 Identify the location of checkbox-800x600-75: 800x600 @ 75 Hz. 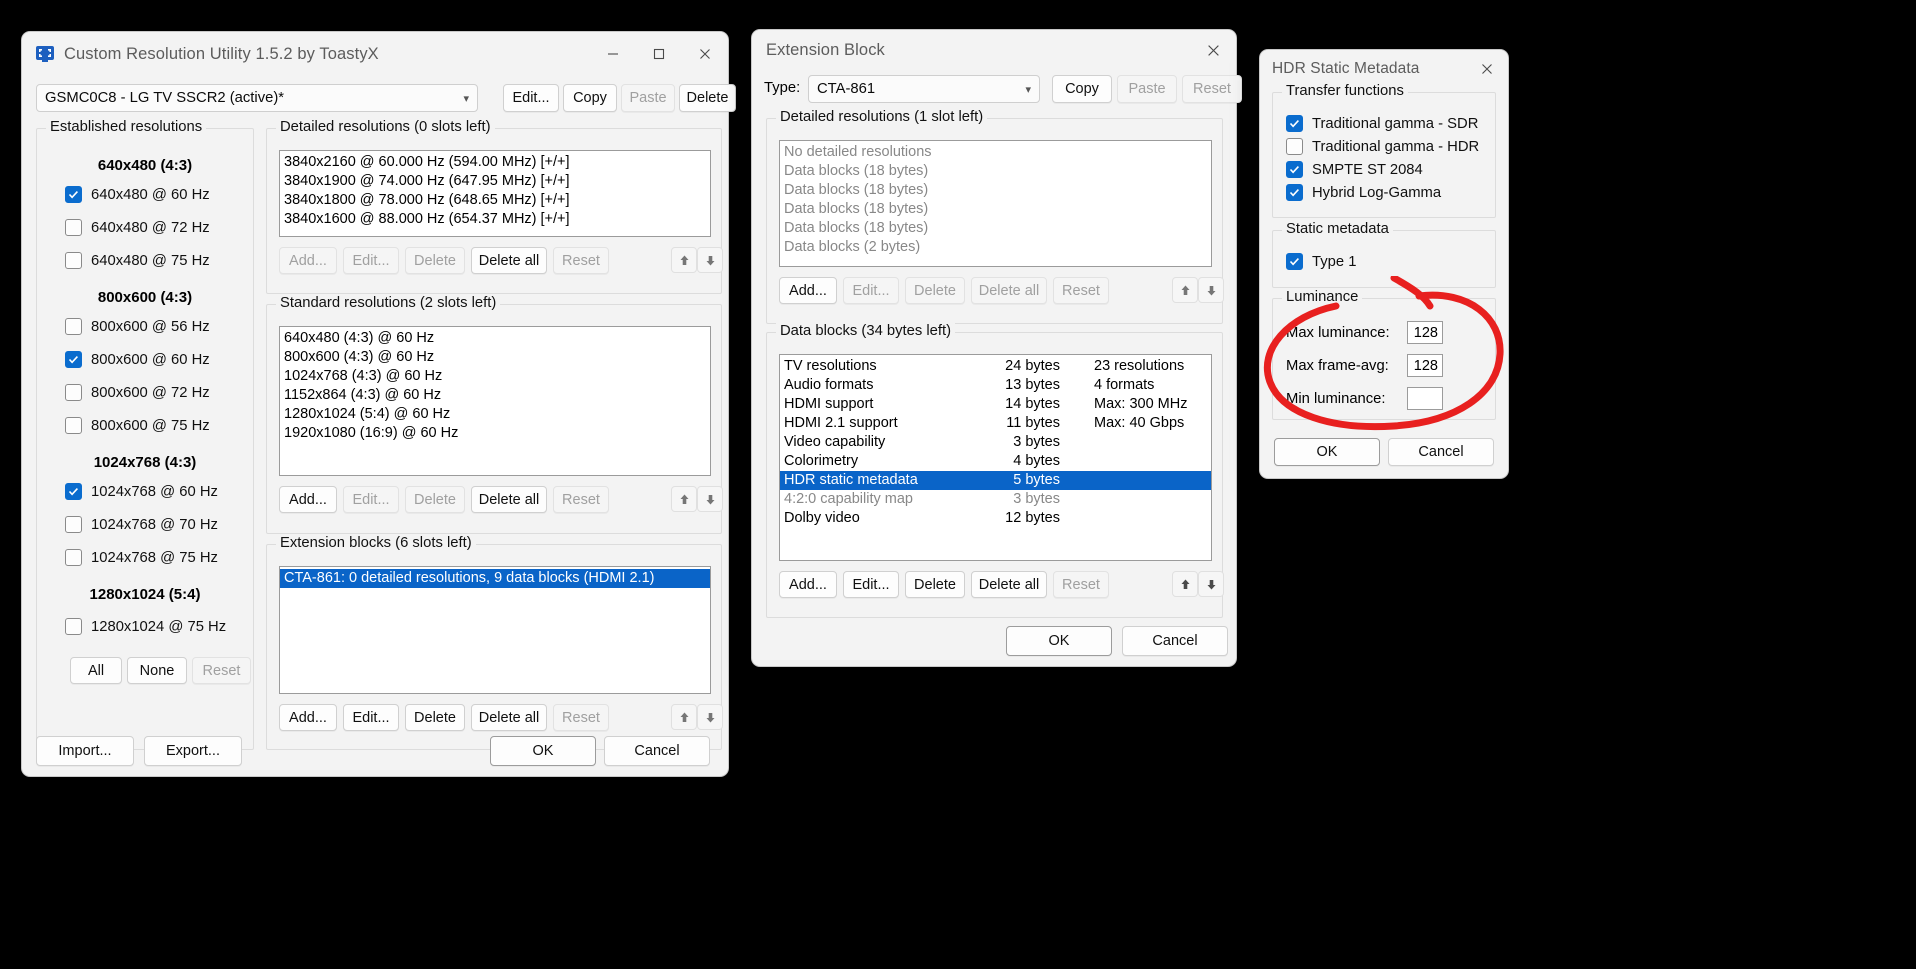
(137, 425).